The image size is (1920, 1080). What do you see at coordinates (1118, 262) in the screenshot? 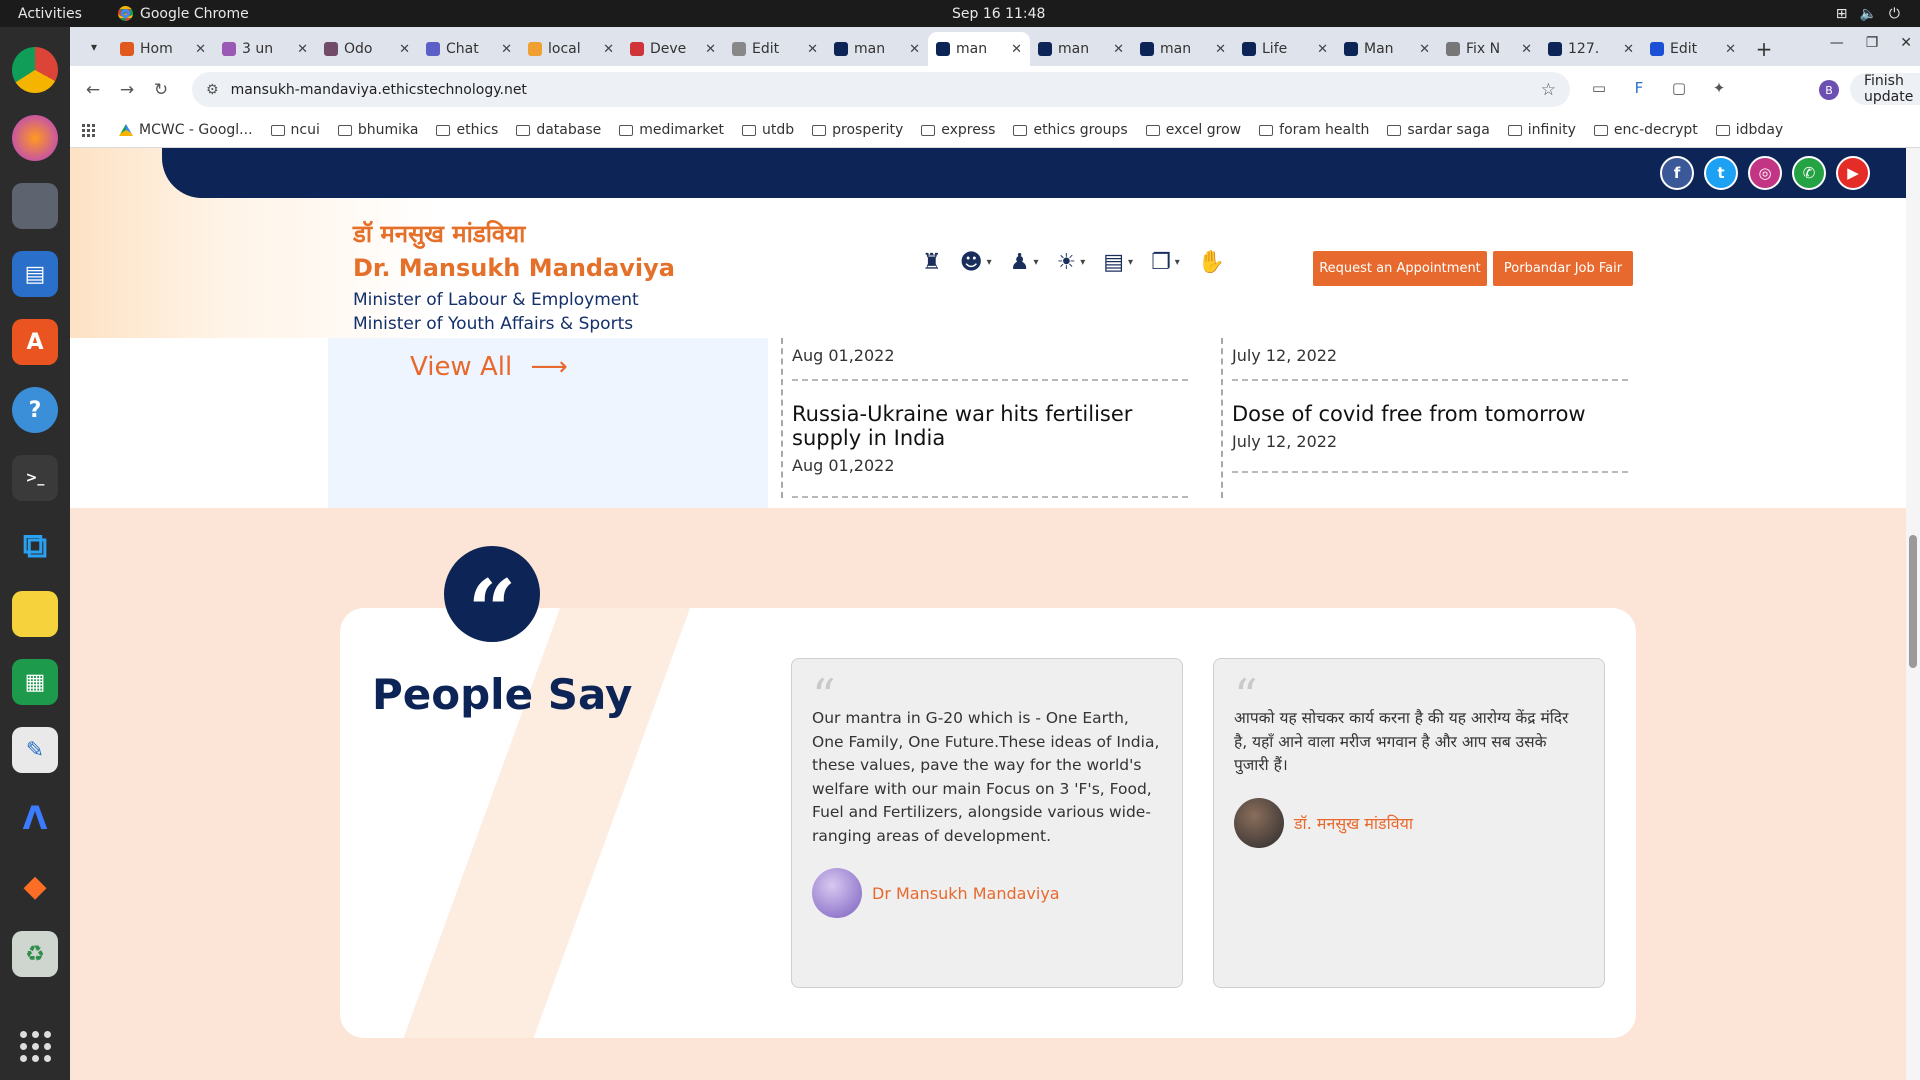
I see `nav-media-icon: ▤ ▾` at bounding box center [1118, 262].